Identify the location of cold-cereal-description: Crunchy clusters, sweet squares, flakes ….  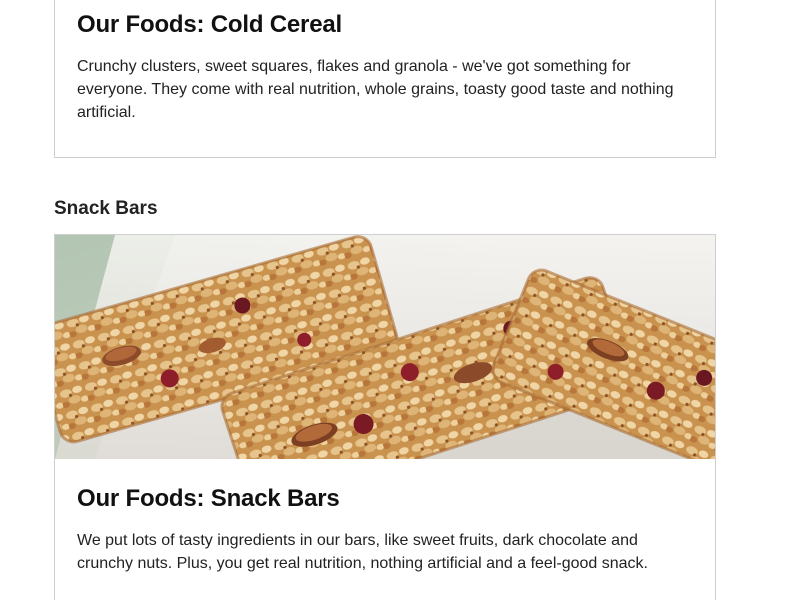
(375, 89).